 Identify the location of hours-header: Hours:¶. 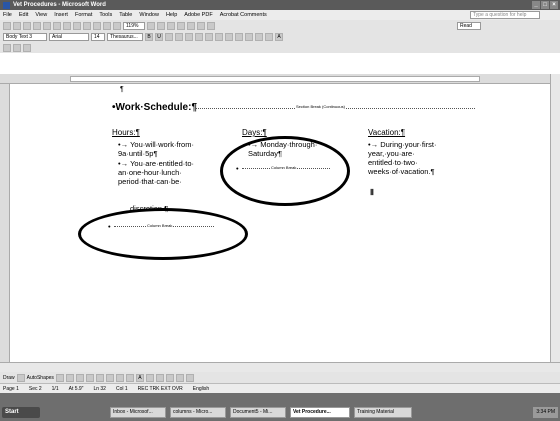
(126, 132).